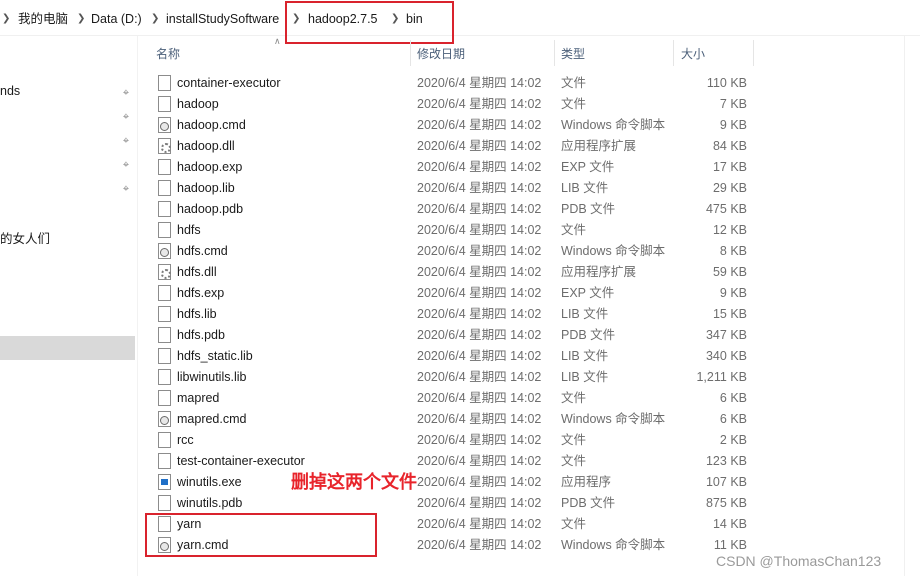 The width and height of the screenshot is (920, 576). Describe the element at coordinates (726, 356) in the screenshot. I see `file-size: 340 KB` at that location.